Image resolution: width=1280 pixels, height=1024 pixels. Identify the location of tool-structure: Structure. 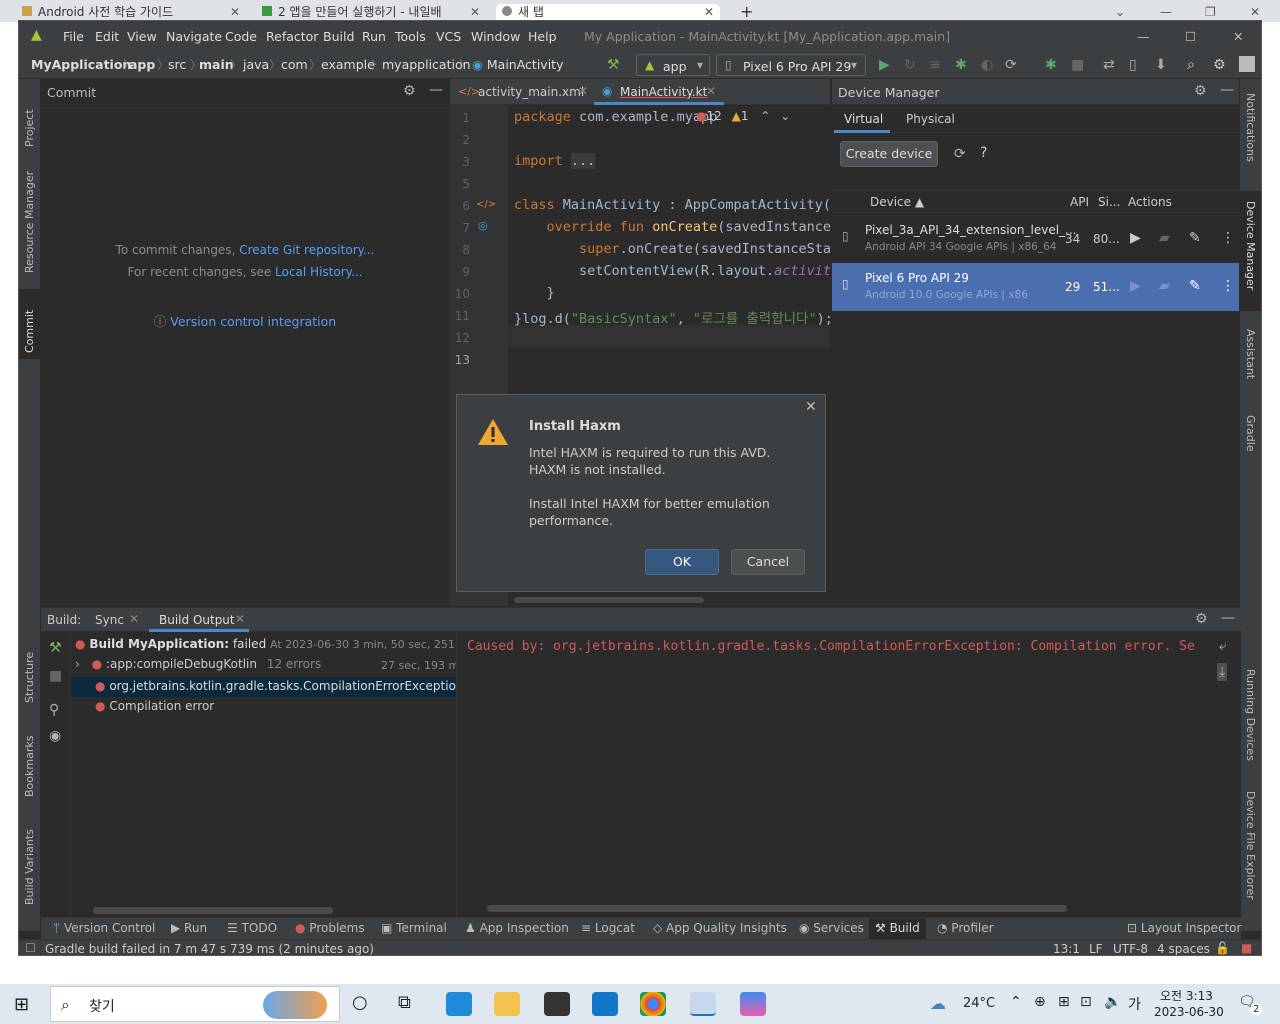
(29, 668).